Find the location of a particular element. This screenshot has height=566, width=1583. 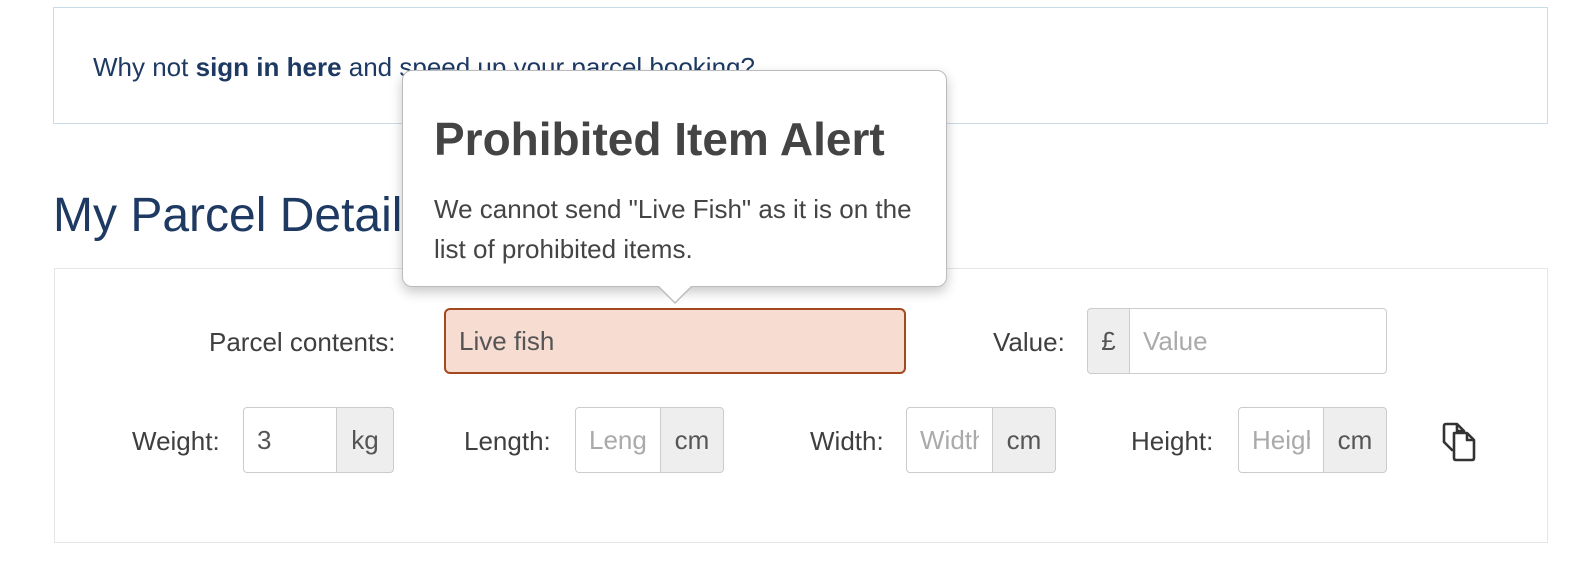

popover-title: Prohibited Item Alert is located at coordinates (659, 139).